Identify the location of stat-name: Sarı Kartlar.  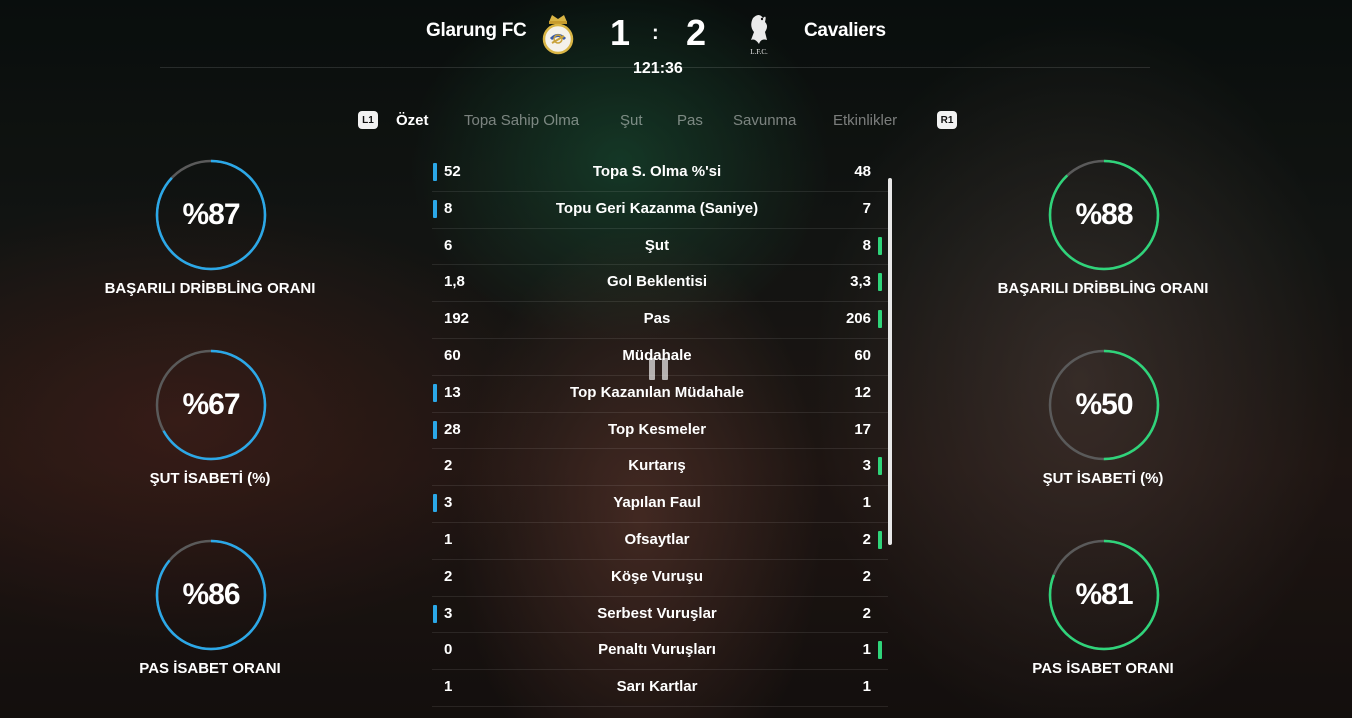
(657, 687).